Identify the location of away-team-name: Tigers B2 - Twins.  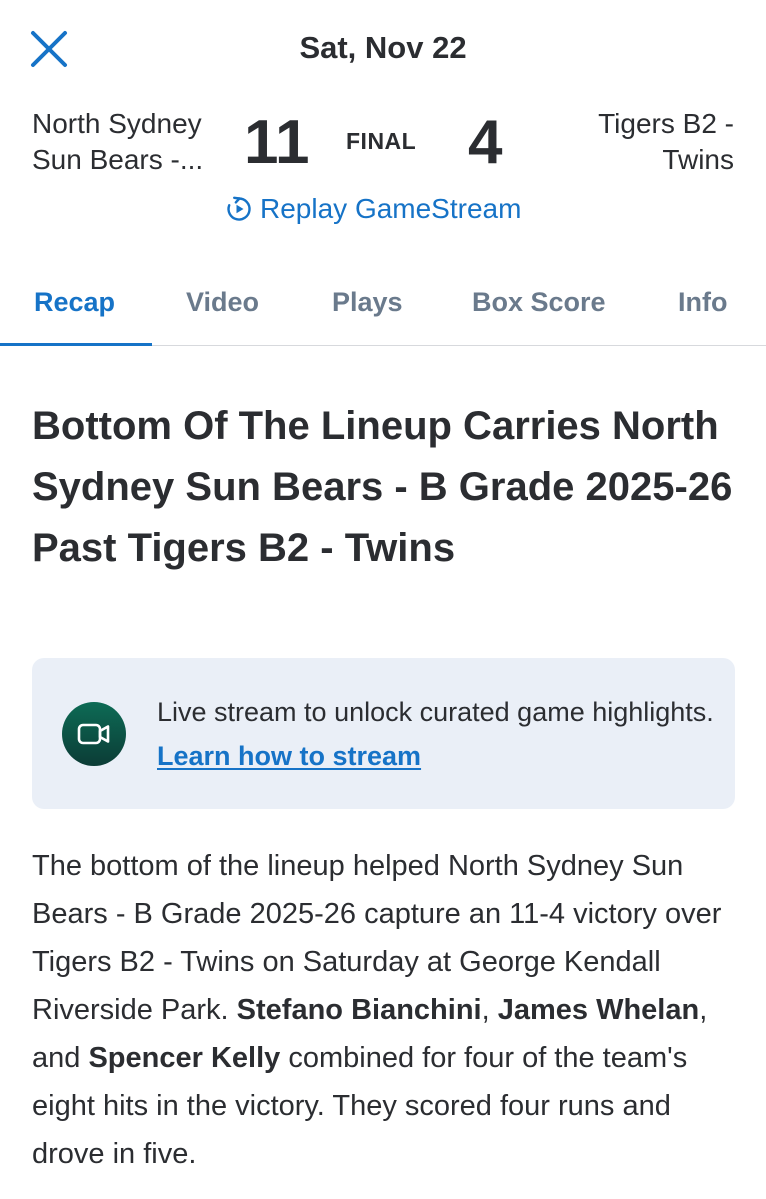
(634, 142).